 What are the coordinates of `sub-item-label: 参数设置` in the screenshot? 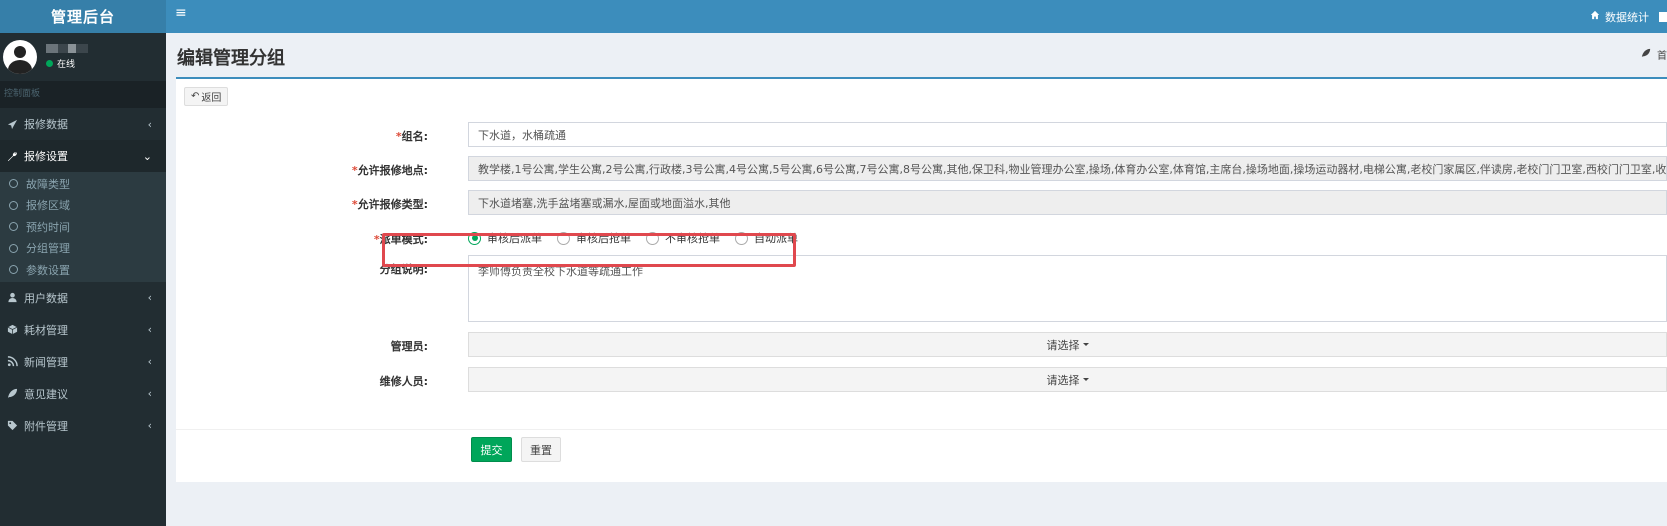 It's located at (48, 270).